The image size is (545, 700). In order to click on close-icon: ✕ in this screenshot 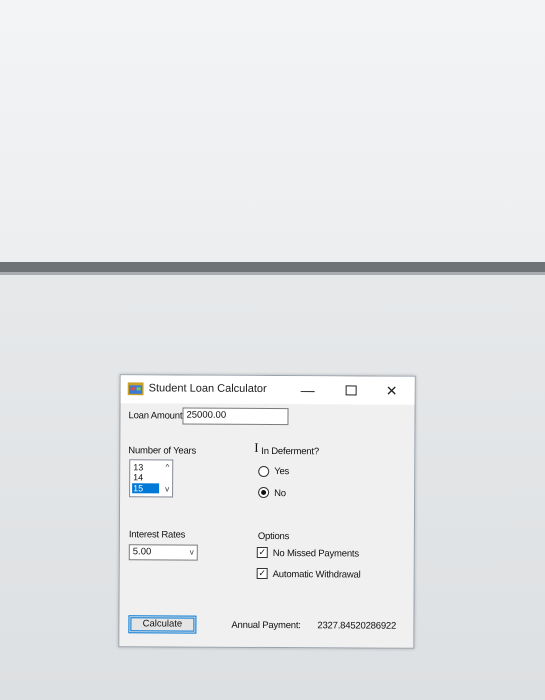, I will do `click(391, 390)`.